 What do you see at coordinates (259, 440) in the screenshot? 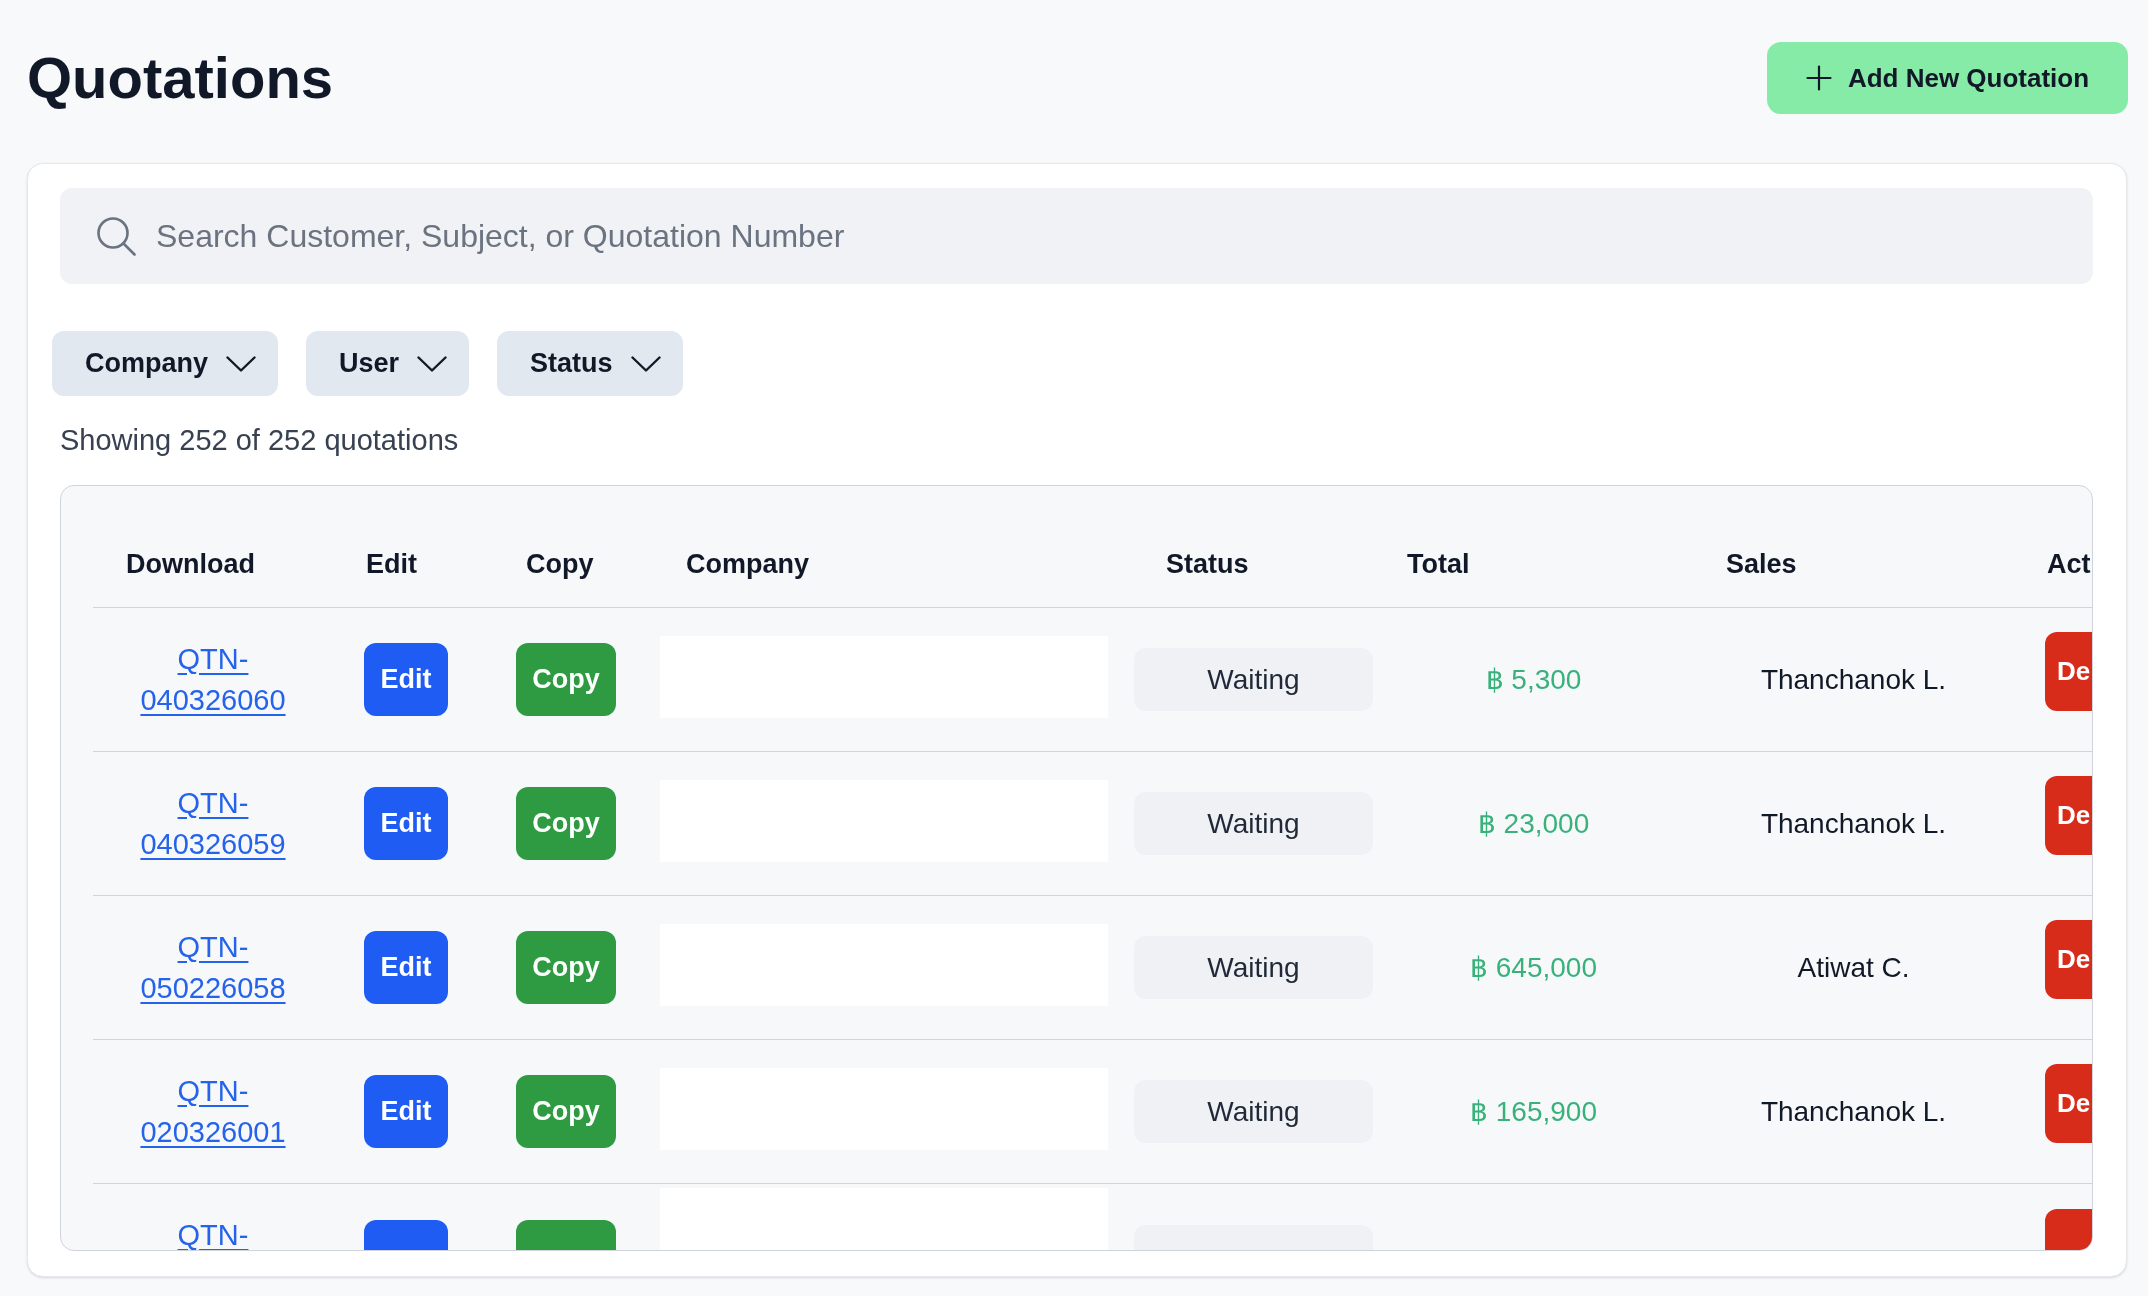
I see `result-count: Showing 252 of 252 quotations` at bounding box center [259, 440].